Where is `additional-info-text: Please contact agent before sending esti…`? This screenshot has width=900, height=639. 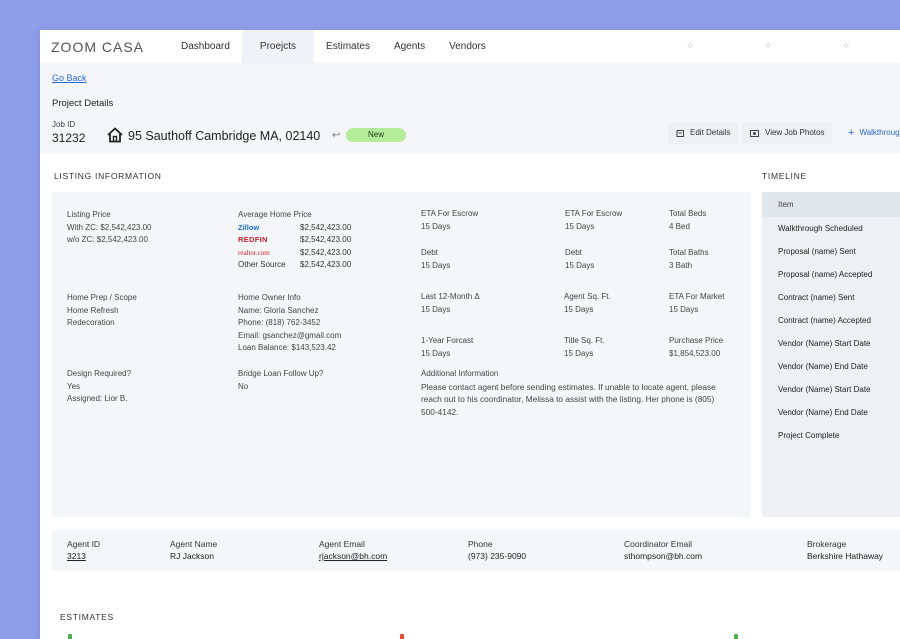
additional-info-text: Please contact agent before sending esti… is located at coordinates (568, 399).